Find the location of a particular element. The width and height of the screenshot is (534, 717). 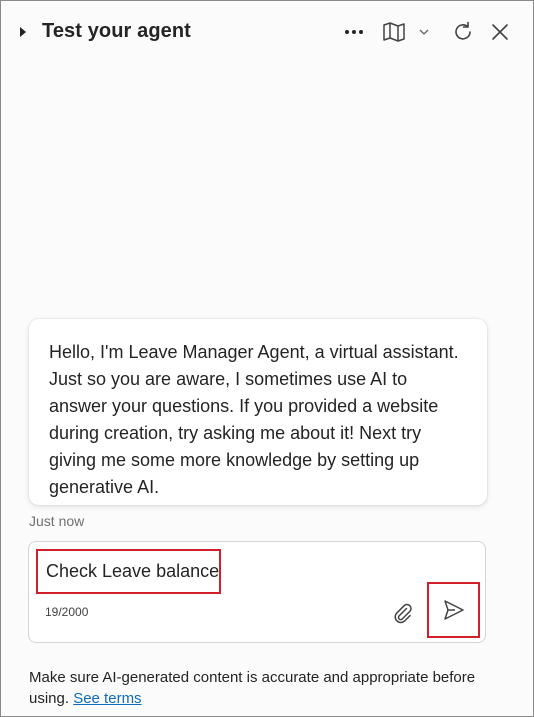

refresh-icon is located at coordinates (463, 30).